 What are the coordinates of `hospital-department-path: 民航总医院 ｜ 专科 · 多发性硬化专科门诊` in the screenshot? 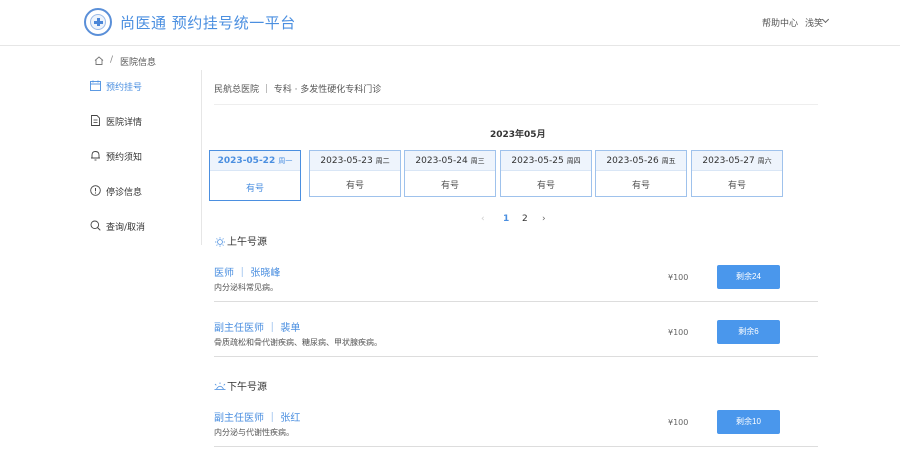 It's located at (298, 90).